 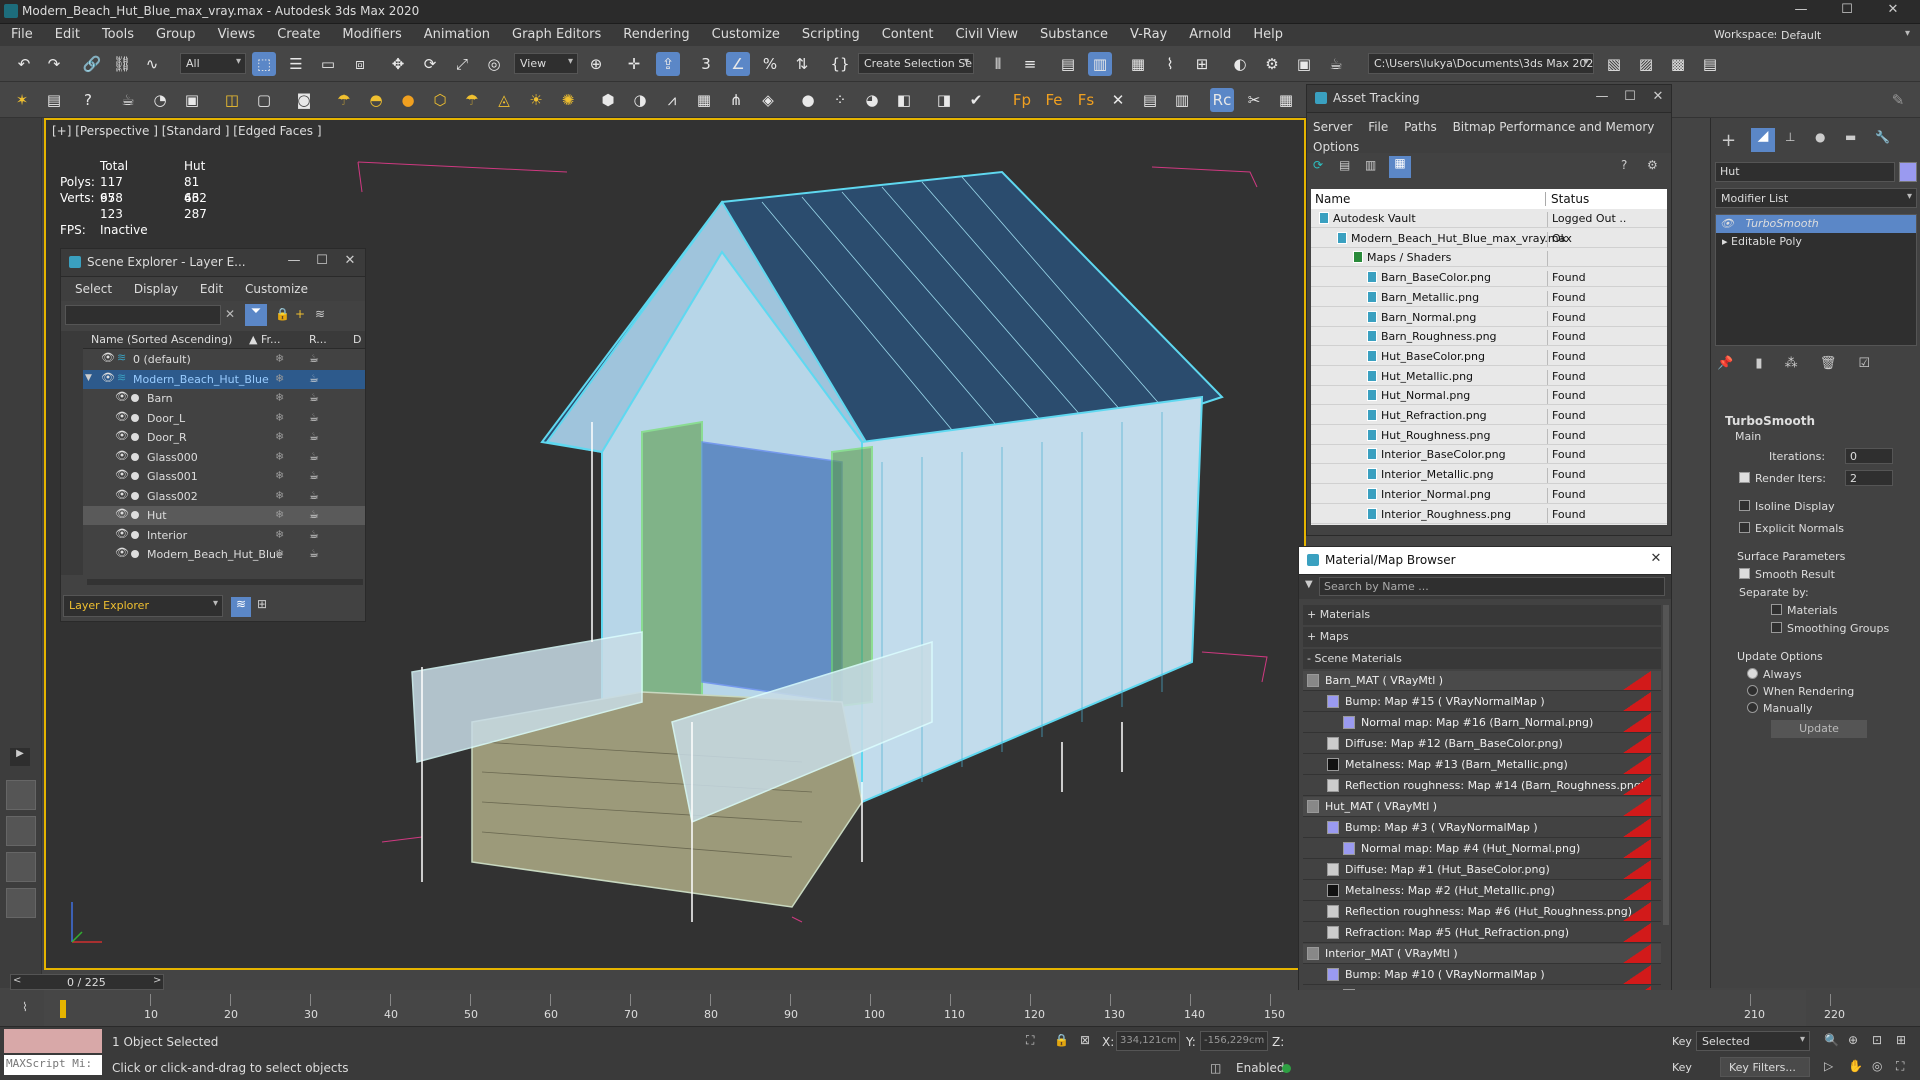 I want to click on filter-icon: ⏷, so click(x=256, y=315).